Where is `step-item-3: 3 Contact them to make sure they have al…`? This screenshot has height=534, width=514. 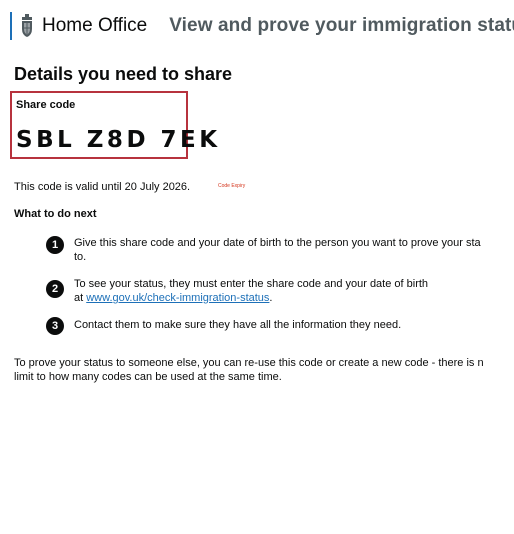
step-item-3: 3 Contact them to make sure they have al… is located at coordinates (280, 326).